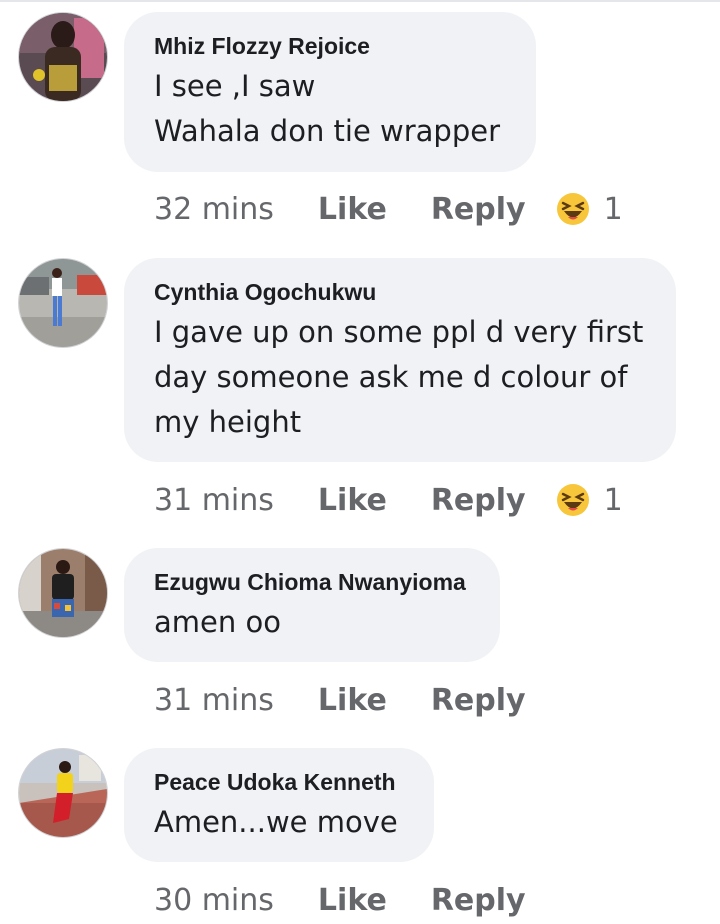 The height and width of the screenshot is (924, 720). What do you see at coordinates (400, 292) in the screenshot?
I see `comment-author: Cynthia Ogochukwu` at bounding box center [400, 292].